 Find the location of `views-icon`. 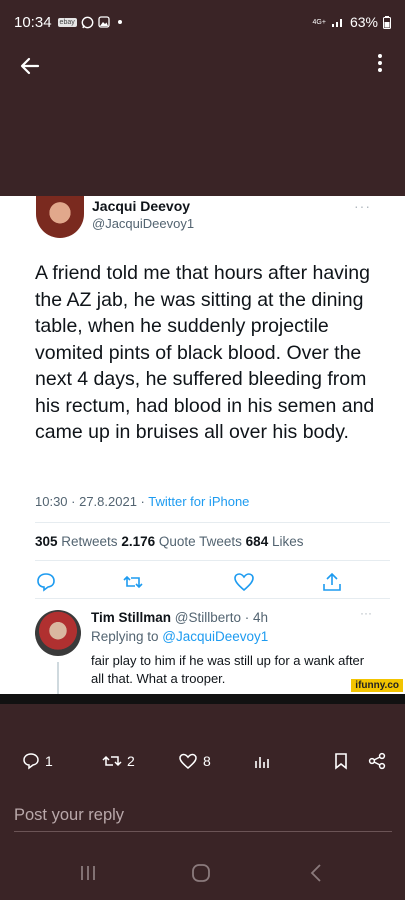

views-icon is located at coordinates (262, 762).